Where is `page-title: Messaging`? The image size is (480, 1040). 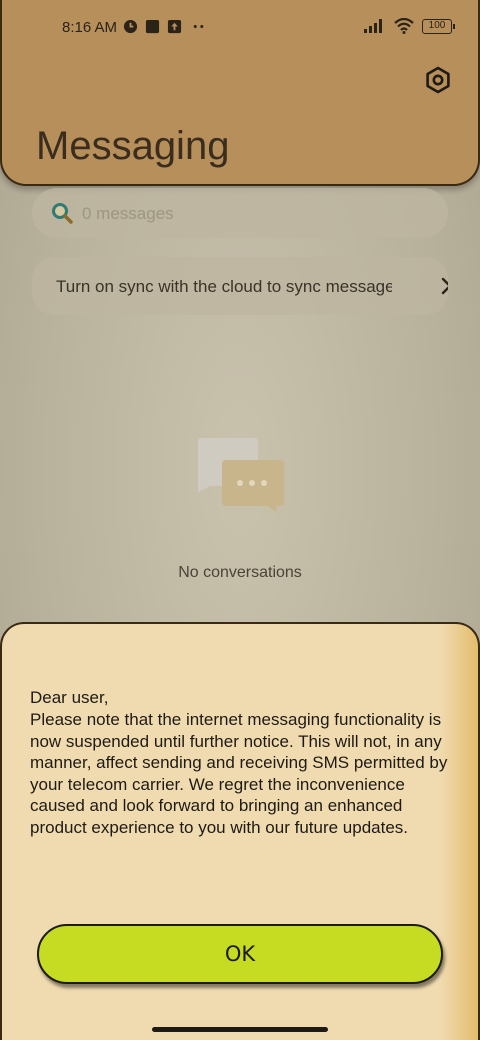
page-title: Messaging is located at coordinates (133, 146).